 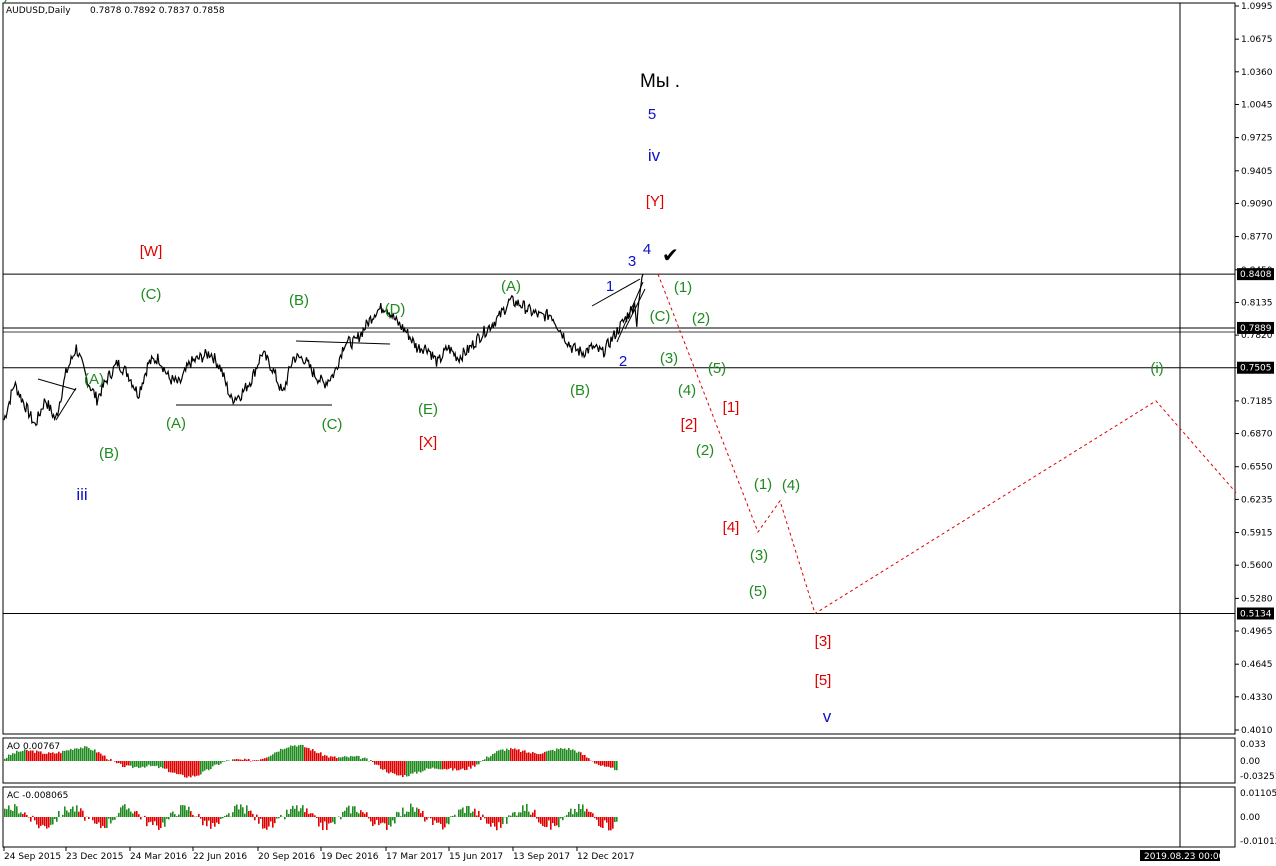 What do you see at coordinates (343, 342) in the screenshot?
I see `trendline` at bounding box center [343, 342].